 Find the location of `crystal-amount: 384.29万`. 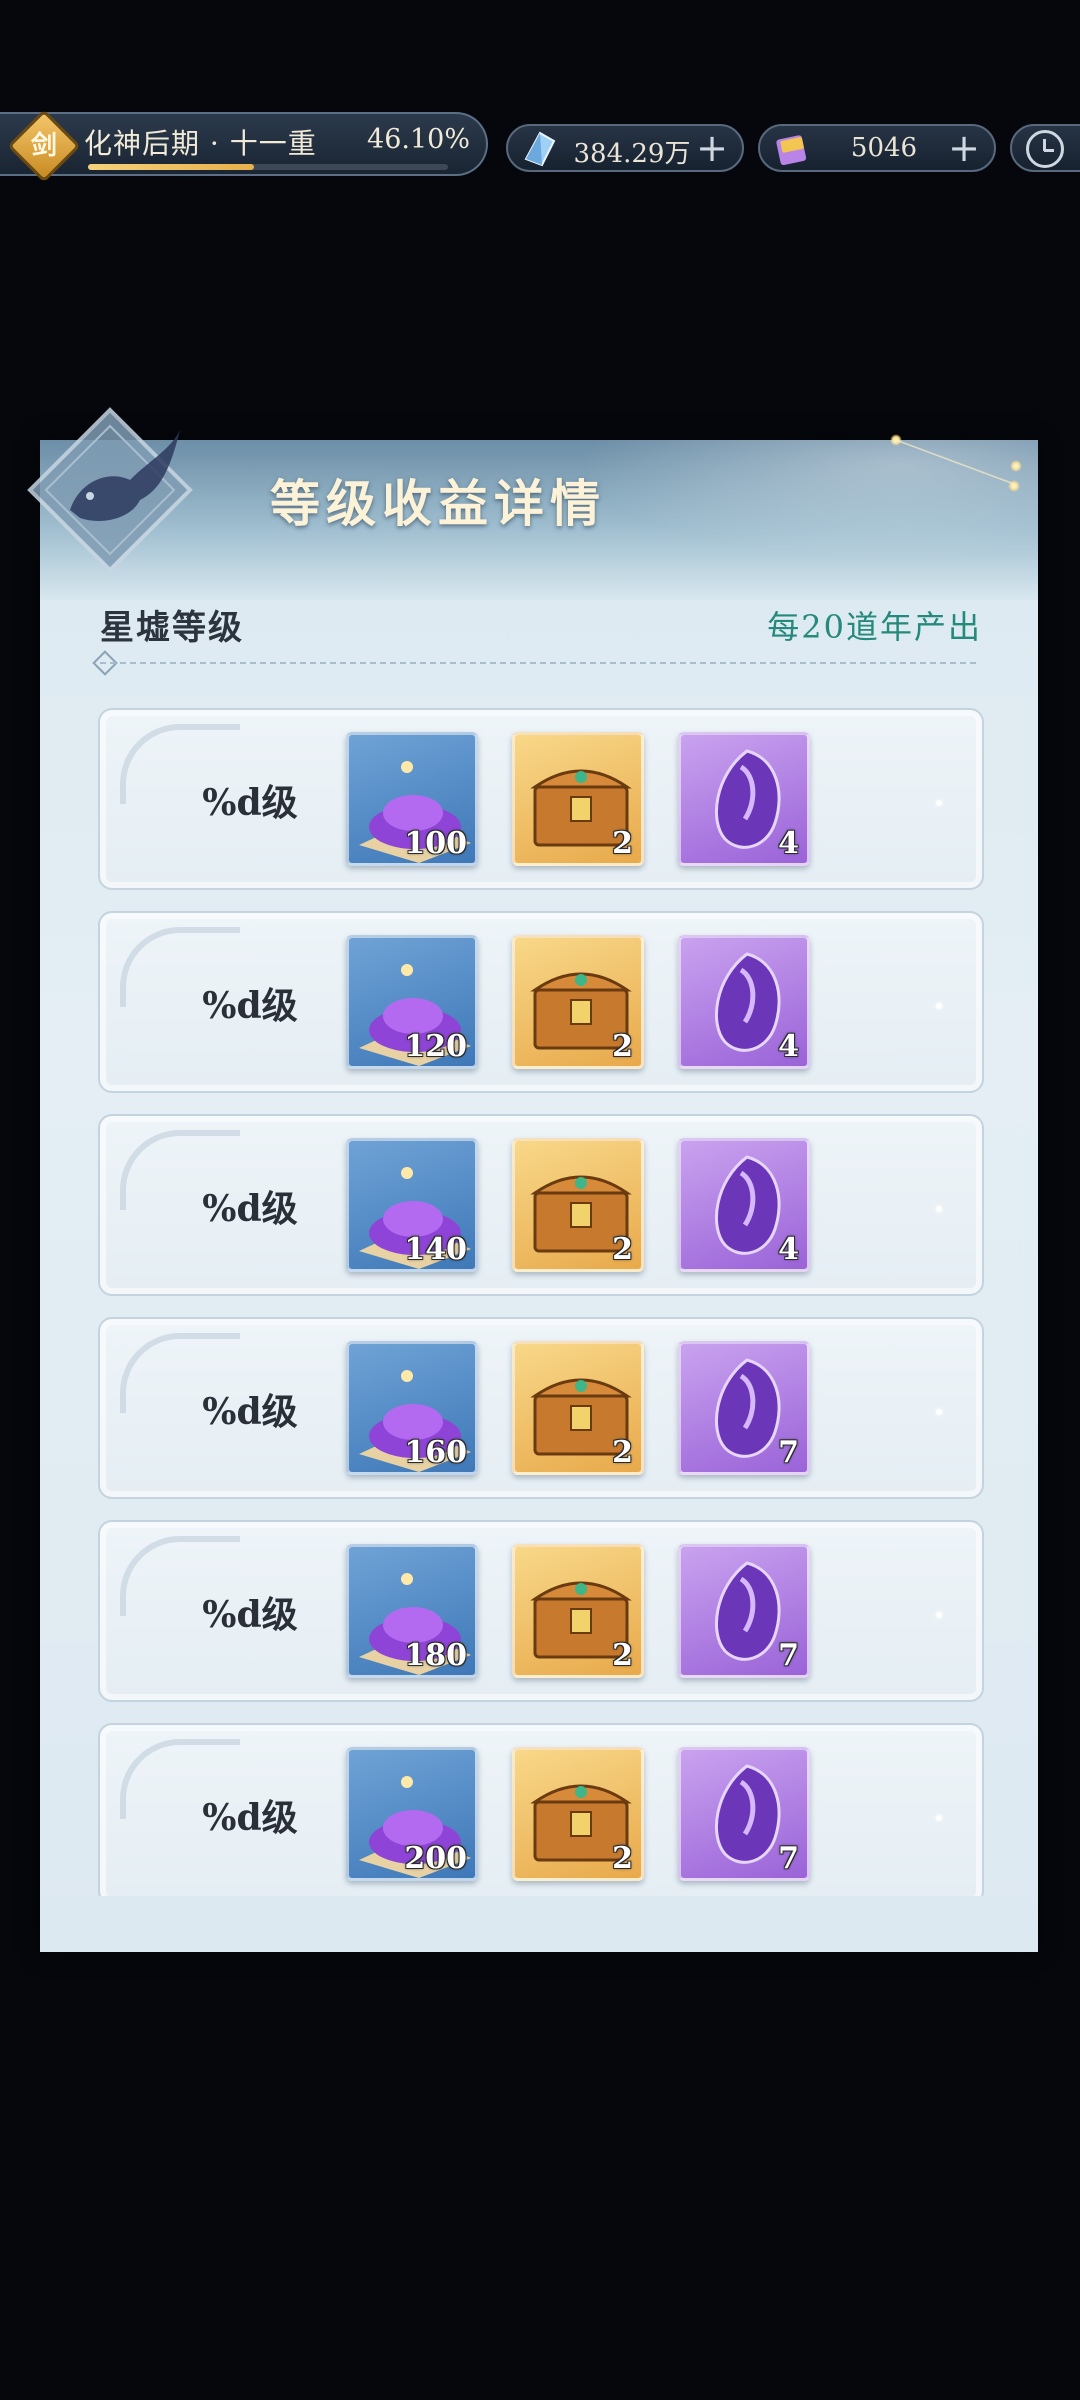

crystal-amount: 384.29万 is located at coordinates (632, 154).